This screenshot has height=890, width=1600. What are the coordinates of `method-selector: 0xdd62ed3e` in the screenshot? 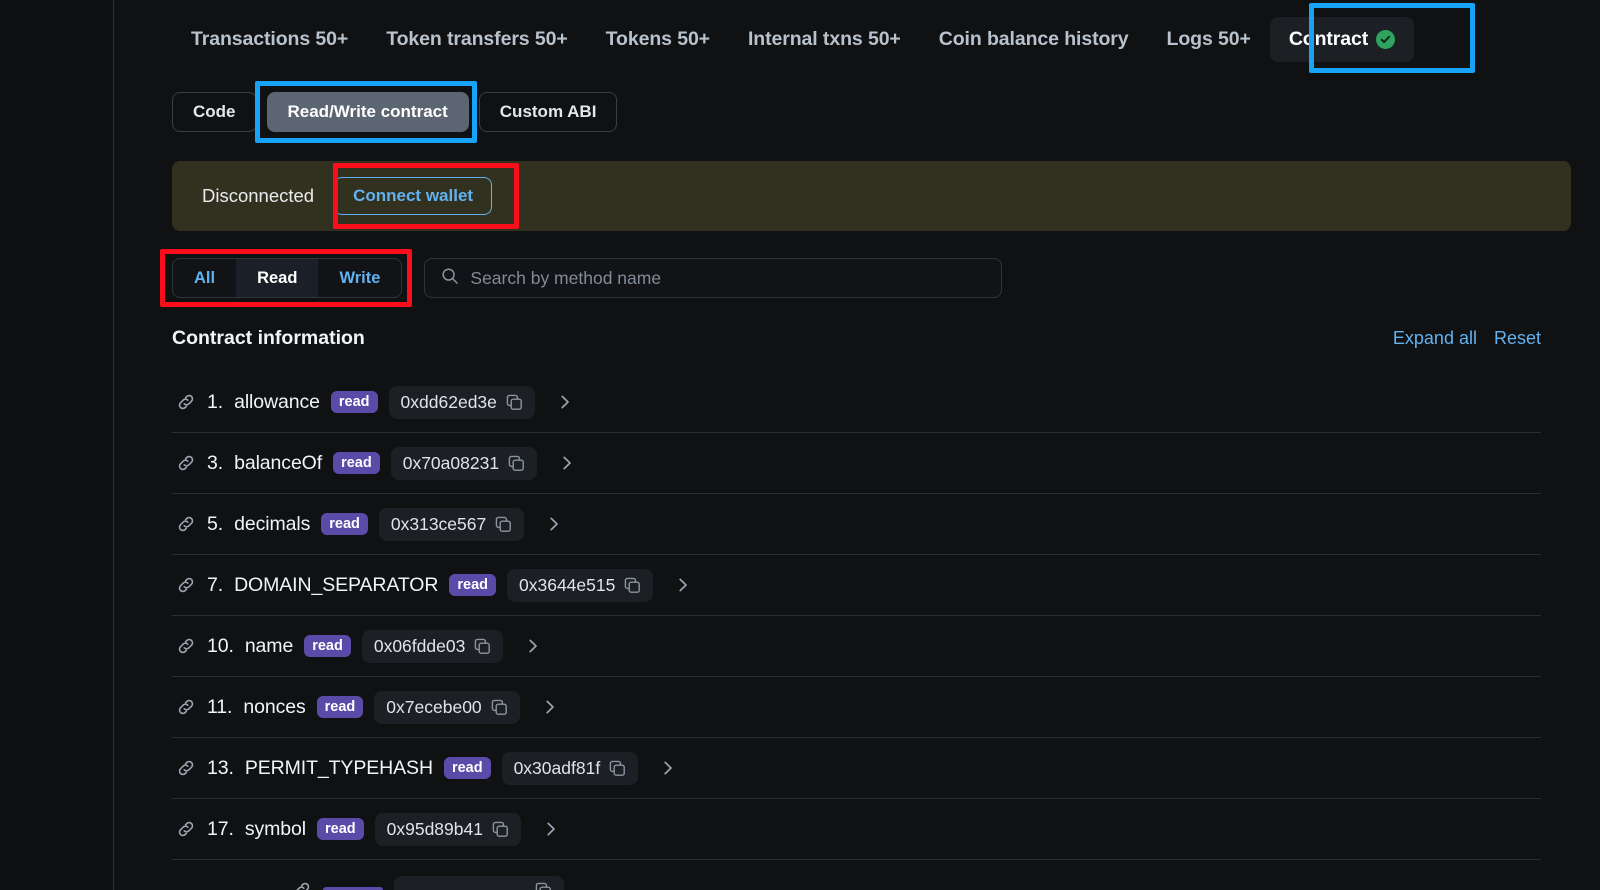 It's located at (461, 402).